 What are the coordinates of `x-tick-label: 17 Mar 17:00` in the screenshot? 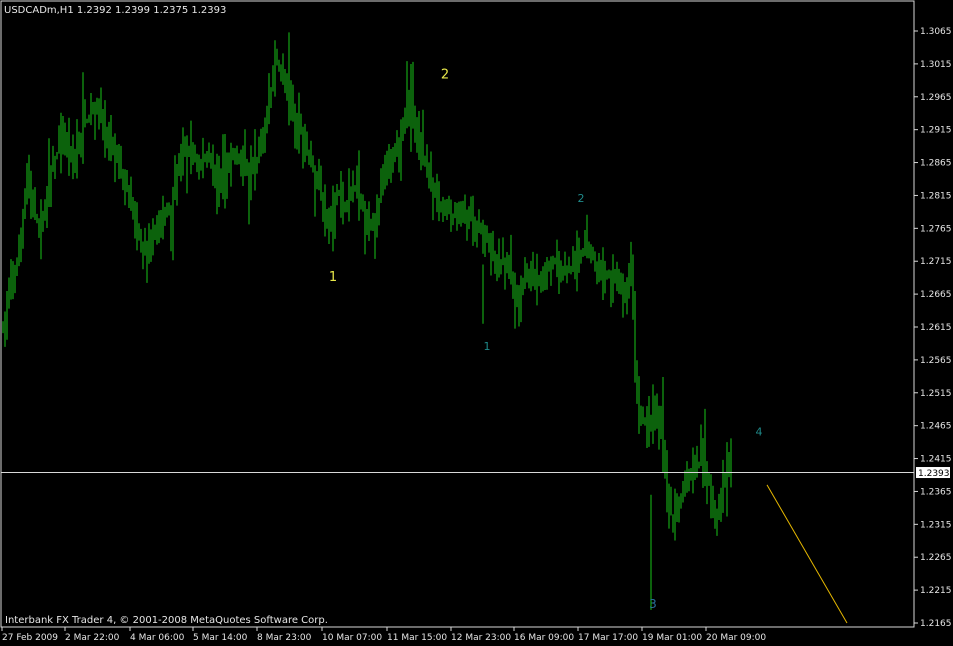 It's located at (608, 638).